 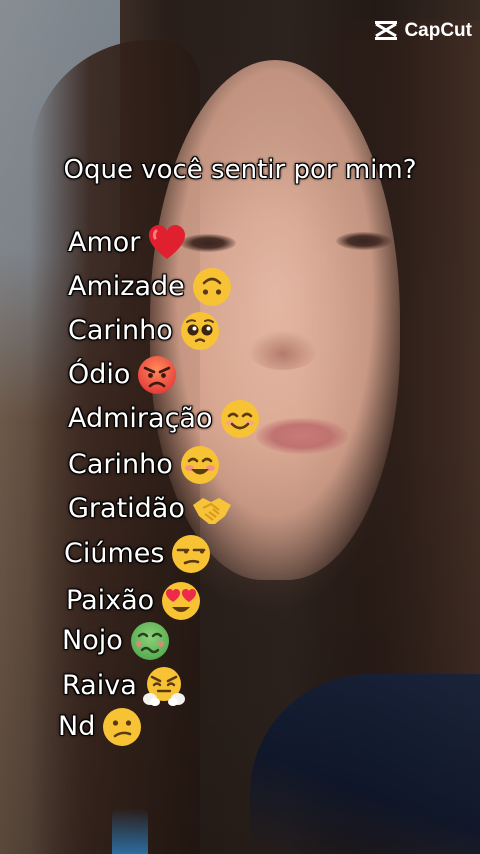 I want to click on option-label: Gratidão, so click(x=126, y=508).